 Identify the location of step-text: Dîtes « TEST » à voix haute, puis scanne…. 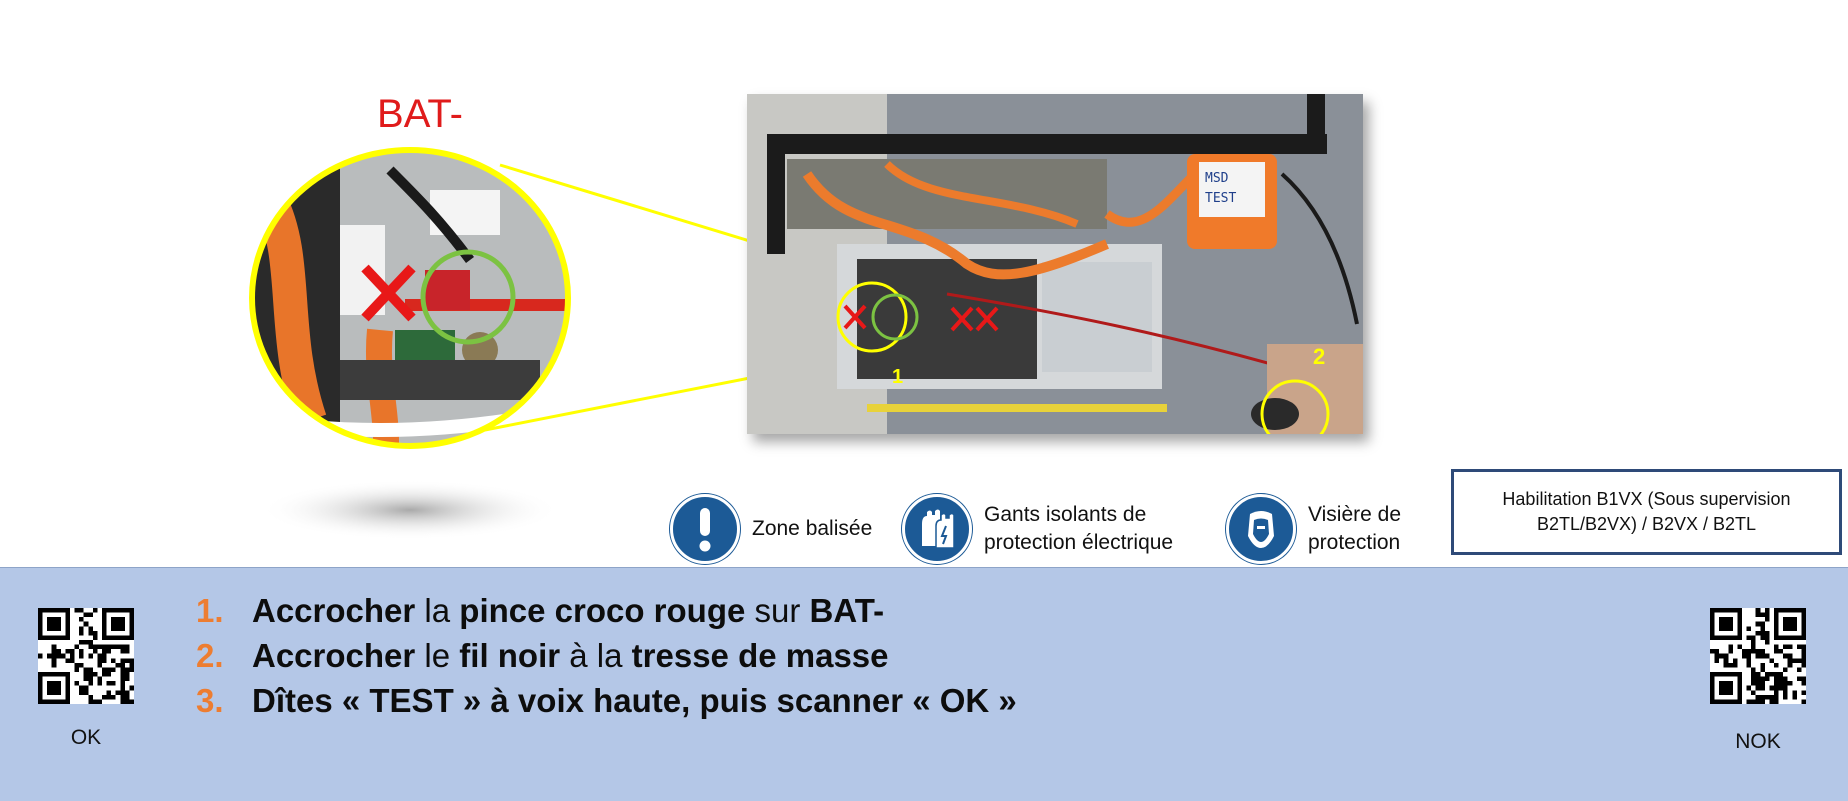
(634, 700).